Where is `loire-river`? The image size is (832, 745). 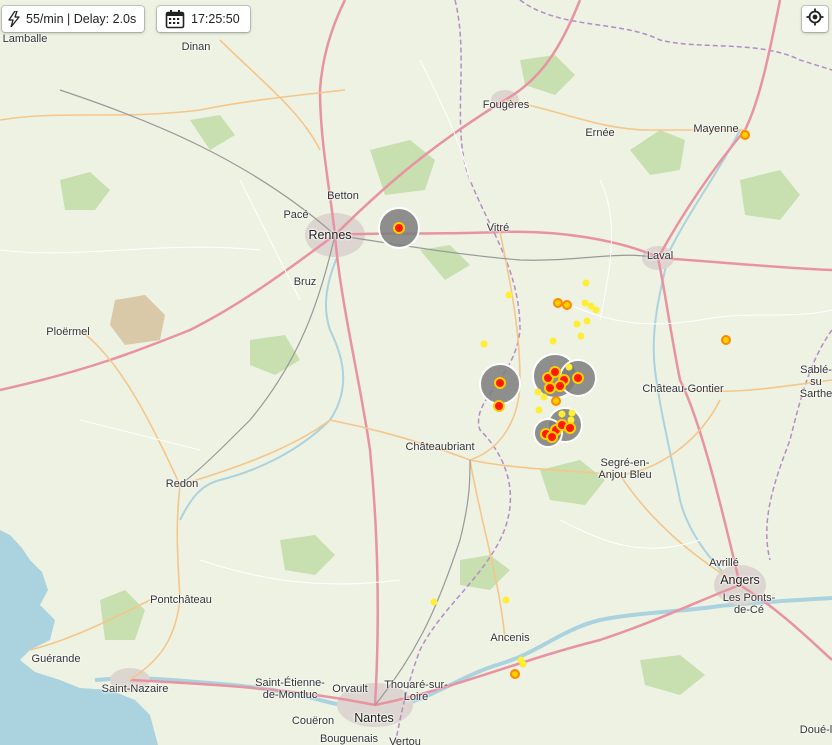 loire-river is located at coordinates (463, 654).